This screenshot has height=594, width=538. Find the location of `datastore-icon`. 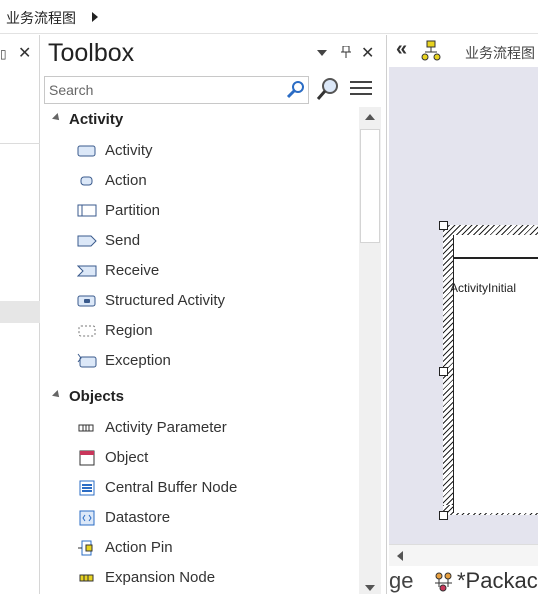

datastore-icon is located at coordinates (87, 518).